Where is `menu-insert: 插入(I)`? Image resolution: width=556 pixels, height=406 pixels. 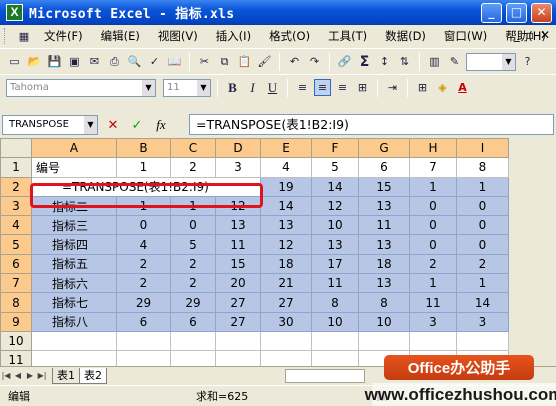 menu-insert: 插入(I) is located at coordinates (233, 36).